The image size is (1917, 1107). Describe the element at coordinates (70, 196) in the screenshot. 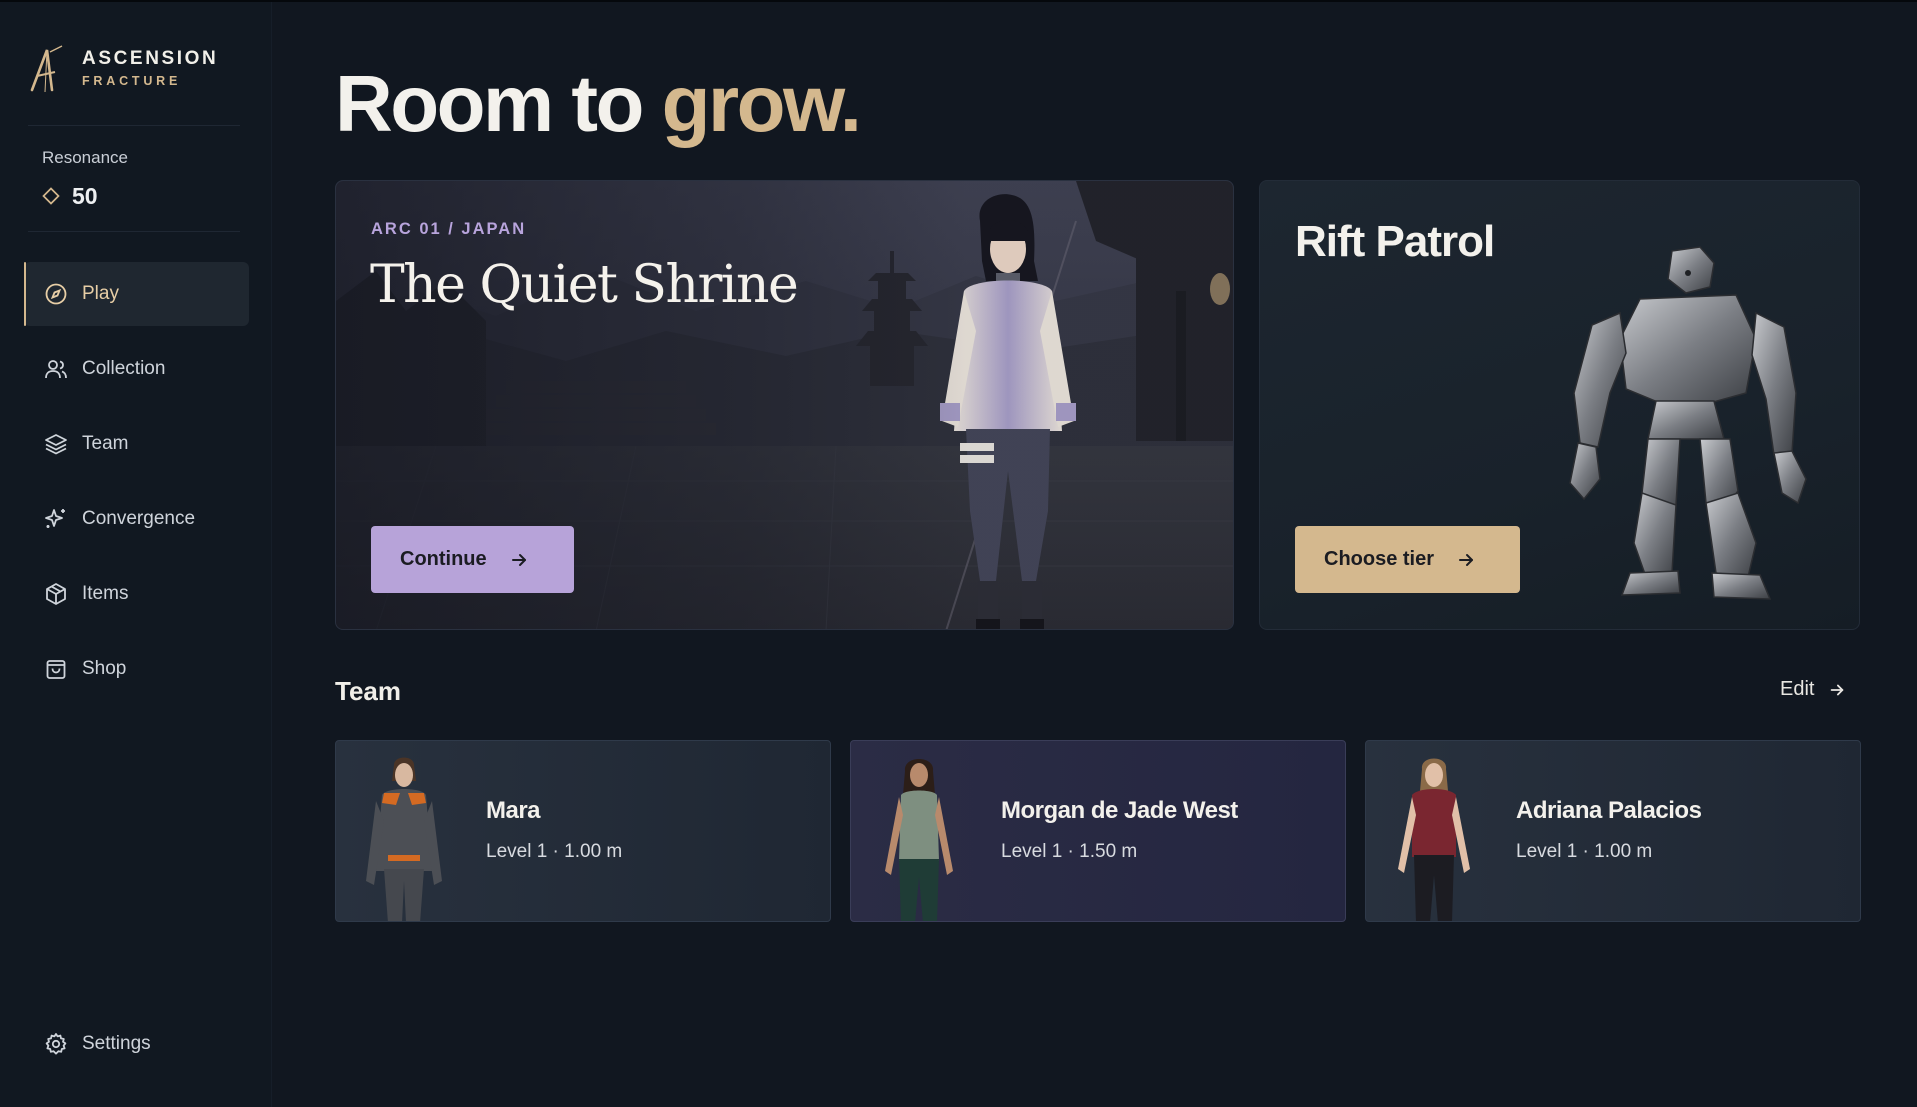

I see `resonance-balance: 50` at that location.